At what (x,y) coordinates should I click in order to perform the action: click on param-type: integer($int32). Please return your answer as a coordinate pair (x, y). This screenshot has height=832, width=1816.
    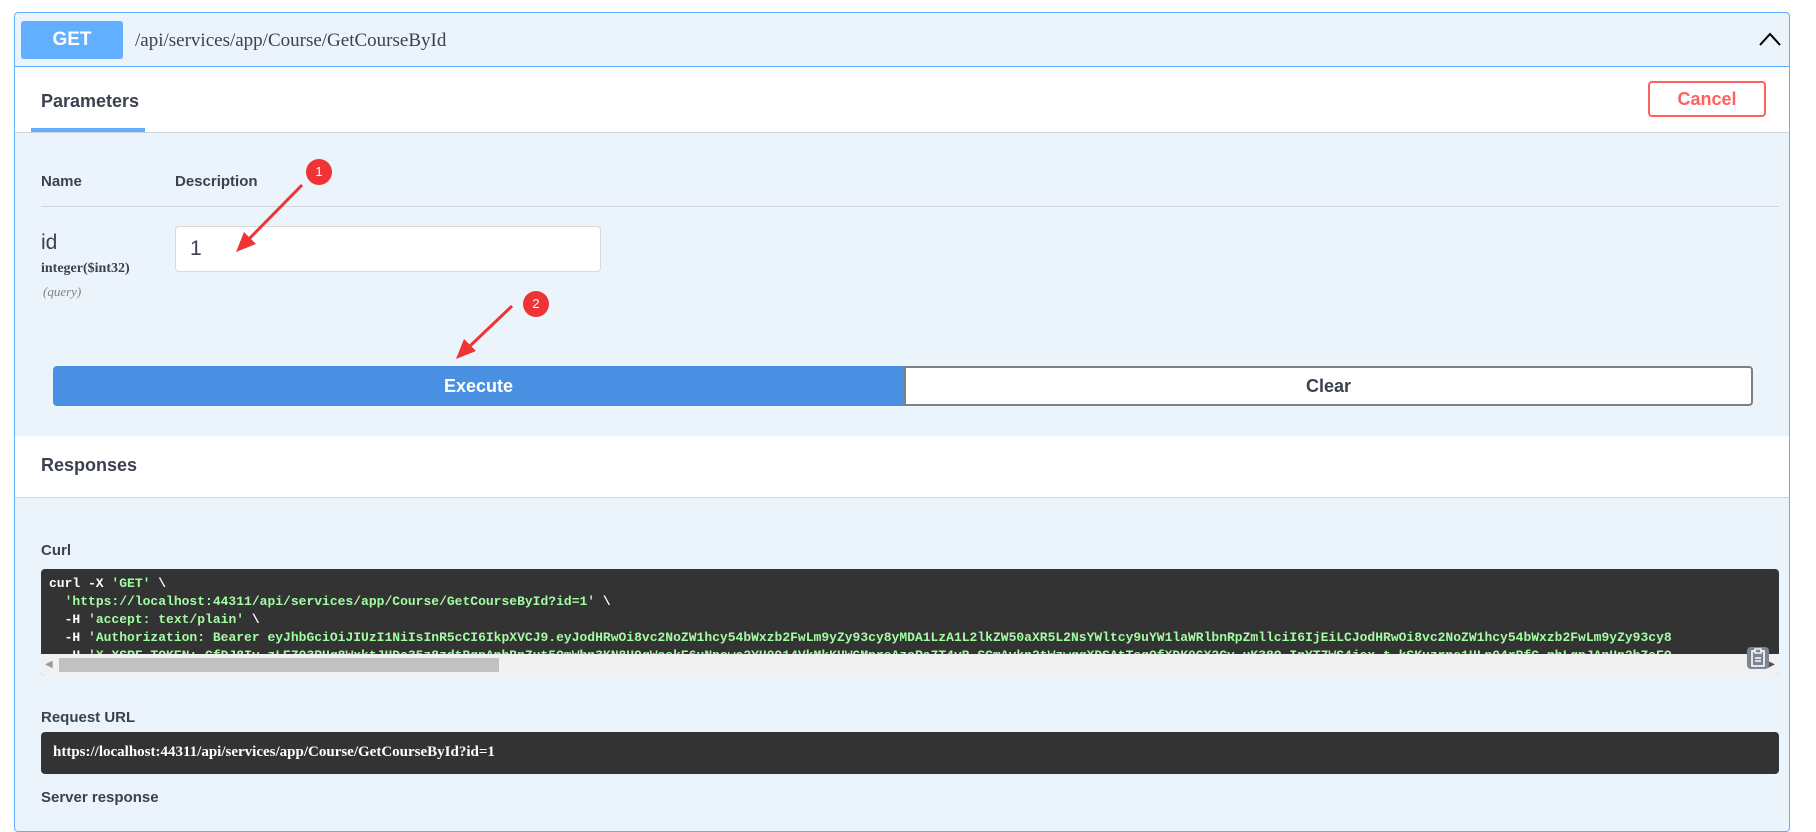
    Looking at the image, I should click on (85, 268).